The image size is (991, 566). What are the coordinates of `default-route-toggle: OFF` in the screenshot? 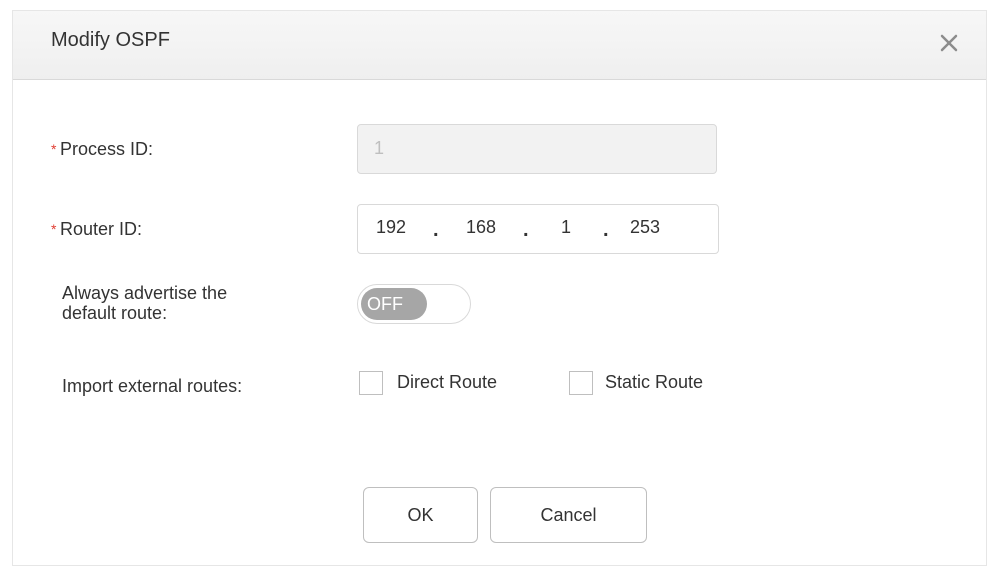 It's located at (414, 304).